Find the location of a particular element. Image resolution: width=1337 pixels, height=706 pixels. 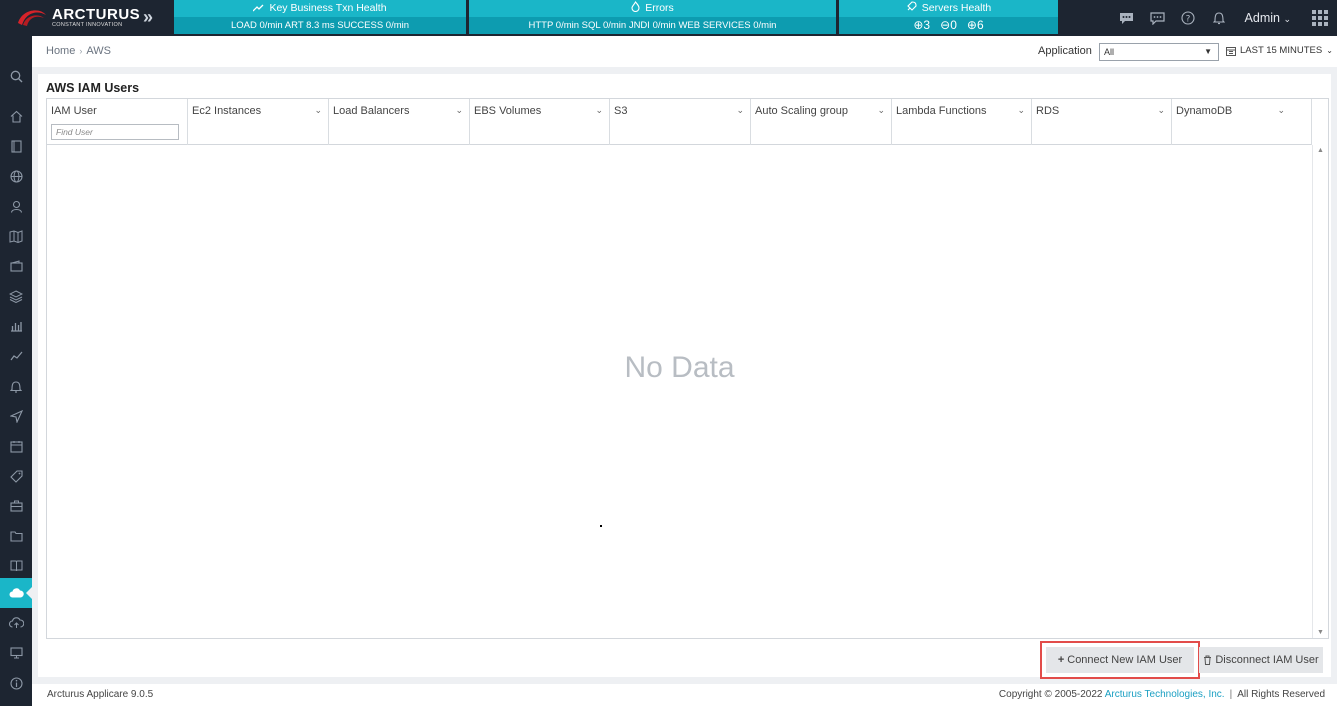

panel-values: LOAD 0/min ART 8.3 ms SUCCESS 0/min is located at coordinates (320, 25).